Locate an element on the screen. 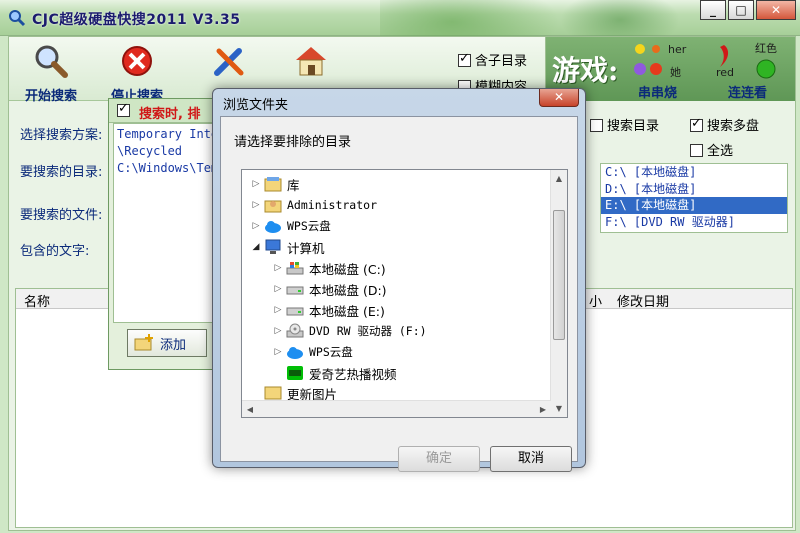 Image resolution: width=800 pixels, height=533 pixels. col-name-header: 名称 is located at coordinates (37, 300).